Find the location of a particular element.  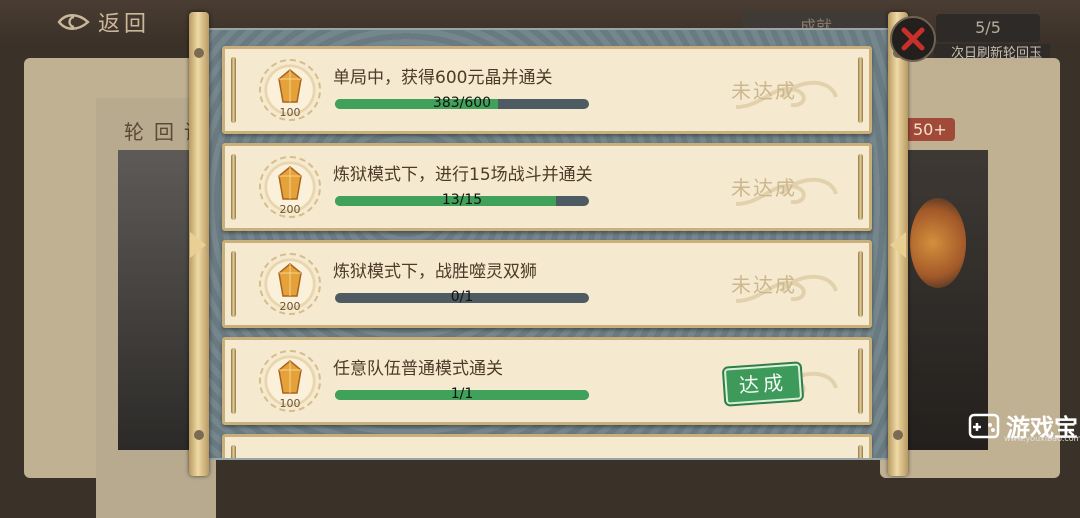

count-badge: 50+ is located at coordinates (930, 129).